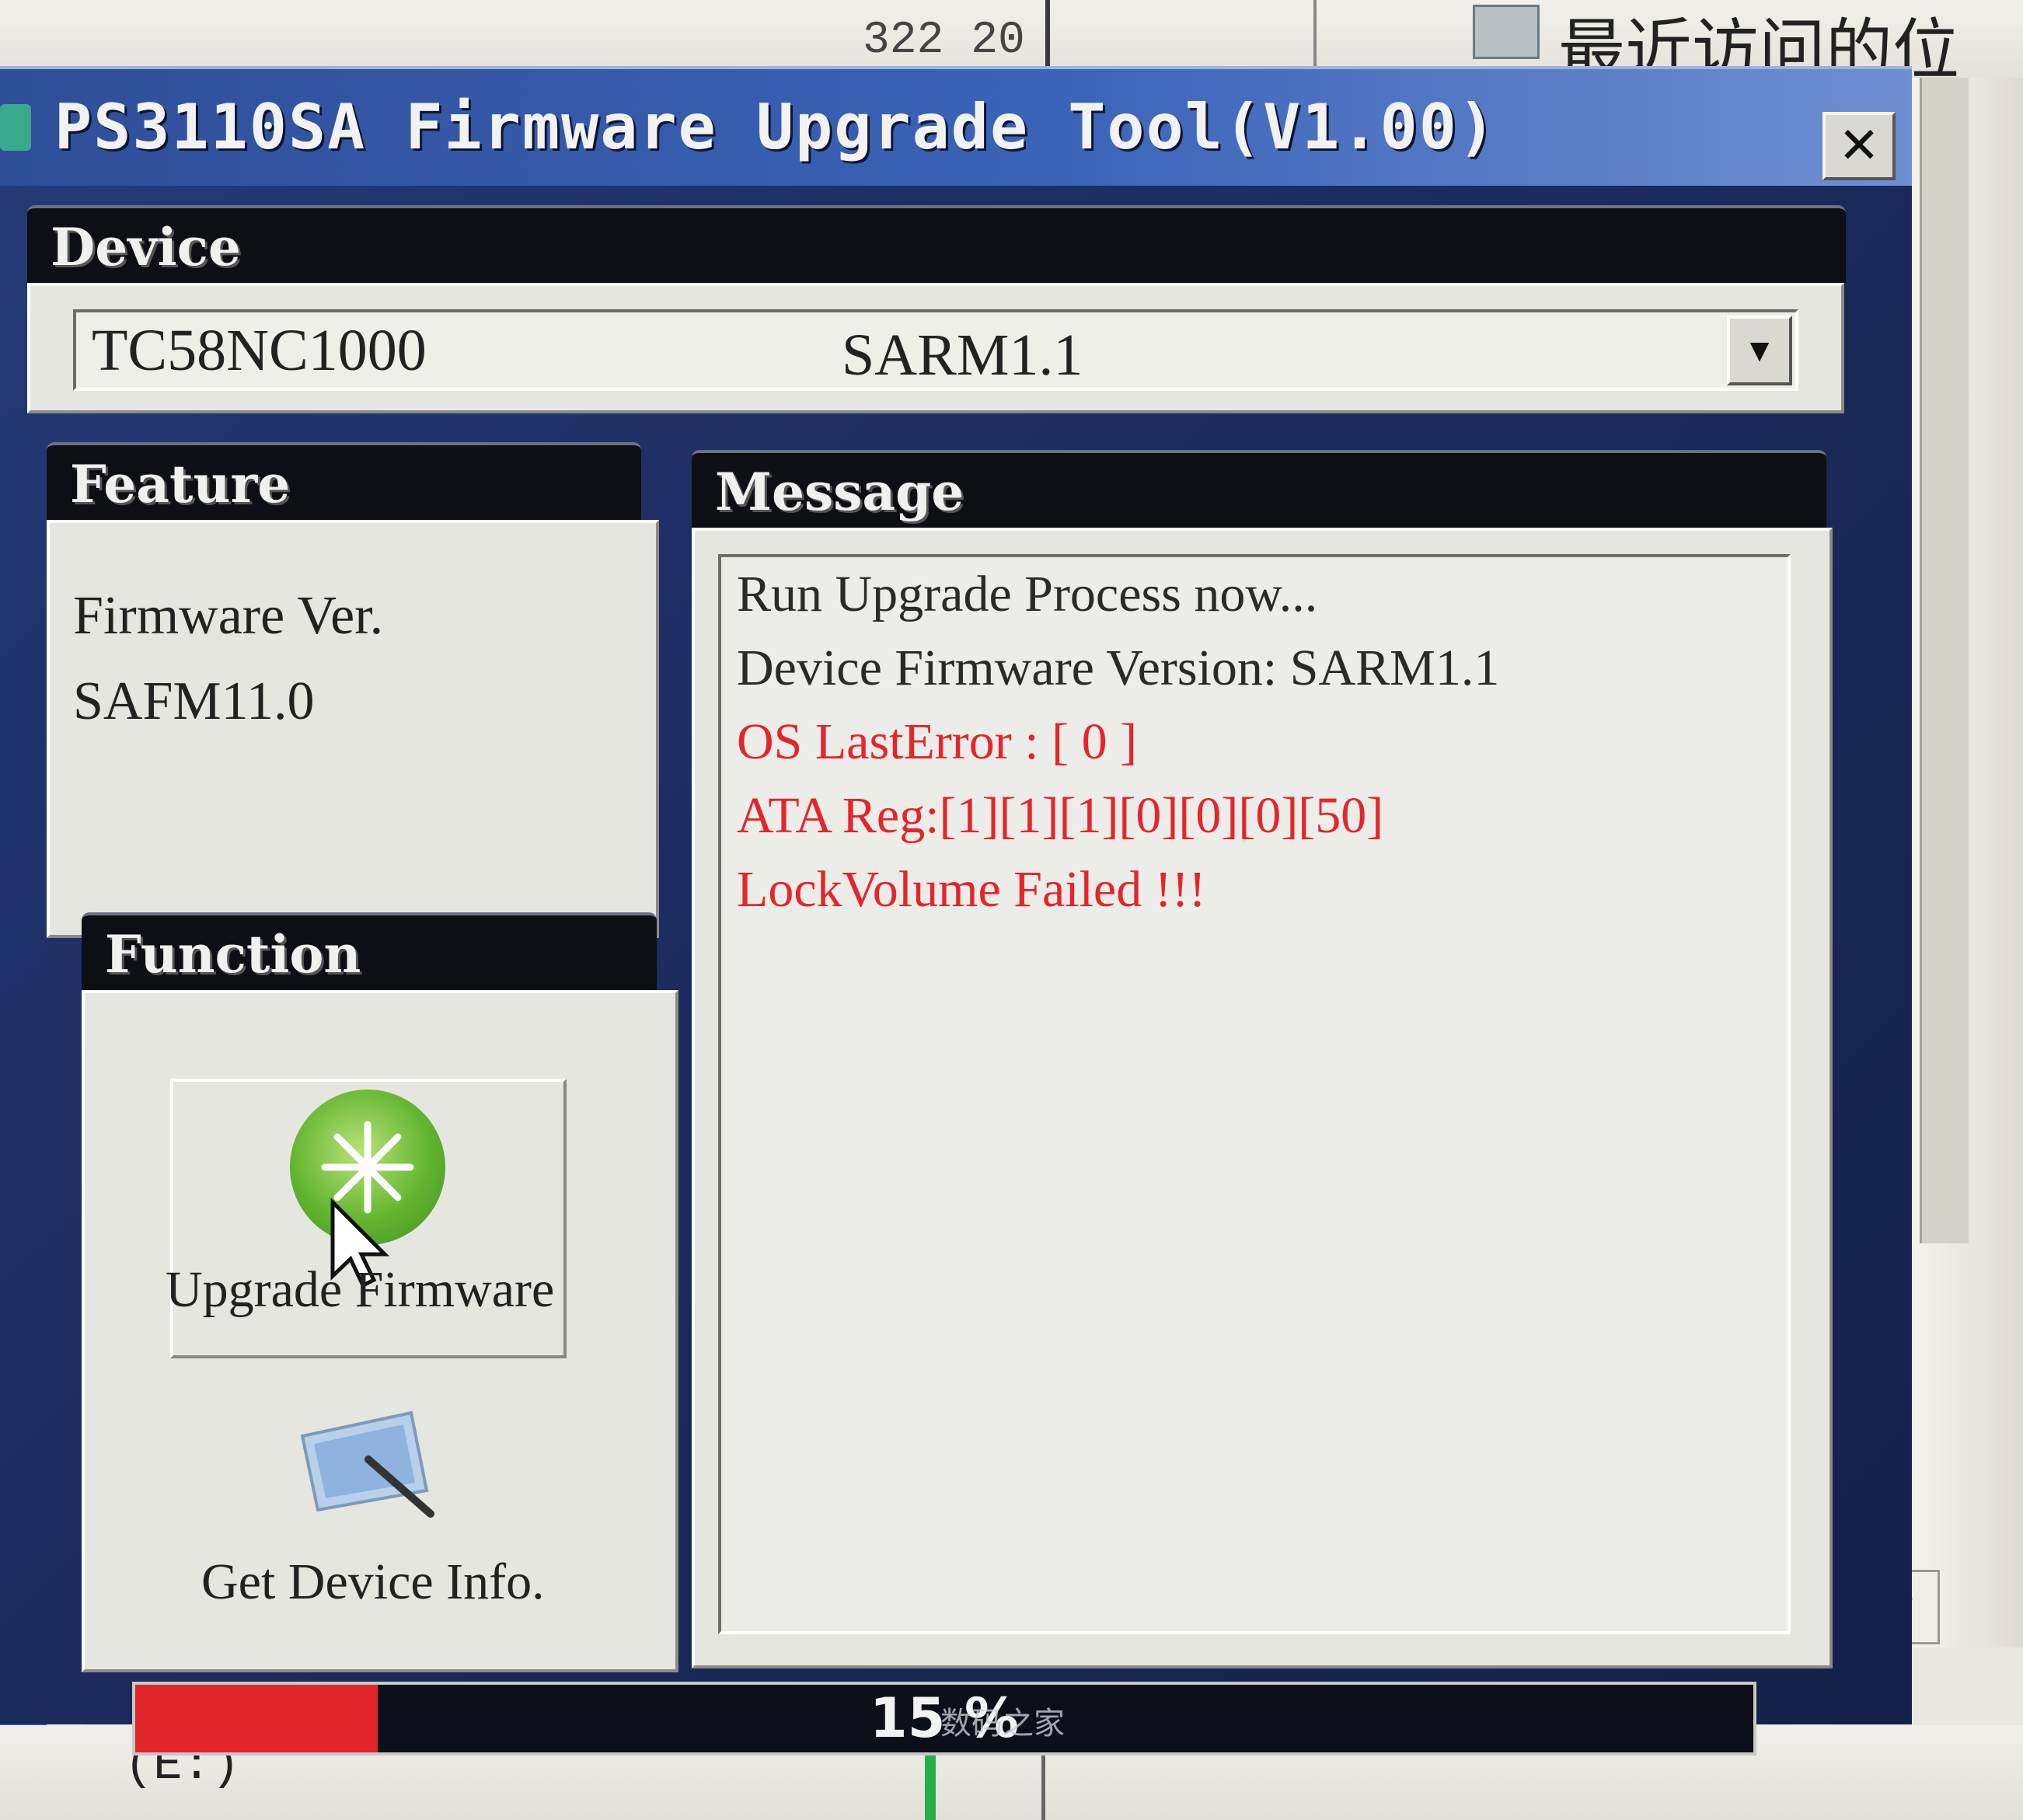 This screenshot has width=2023, height=1820. I want to click on get-device-info-button: Get Device Info., so click(380, 1529).